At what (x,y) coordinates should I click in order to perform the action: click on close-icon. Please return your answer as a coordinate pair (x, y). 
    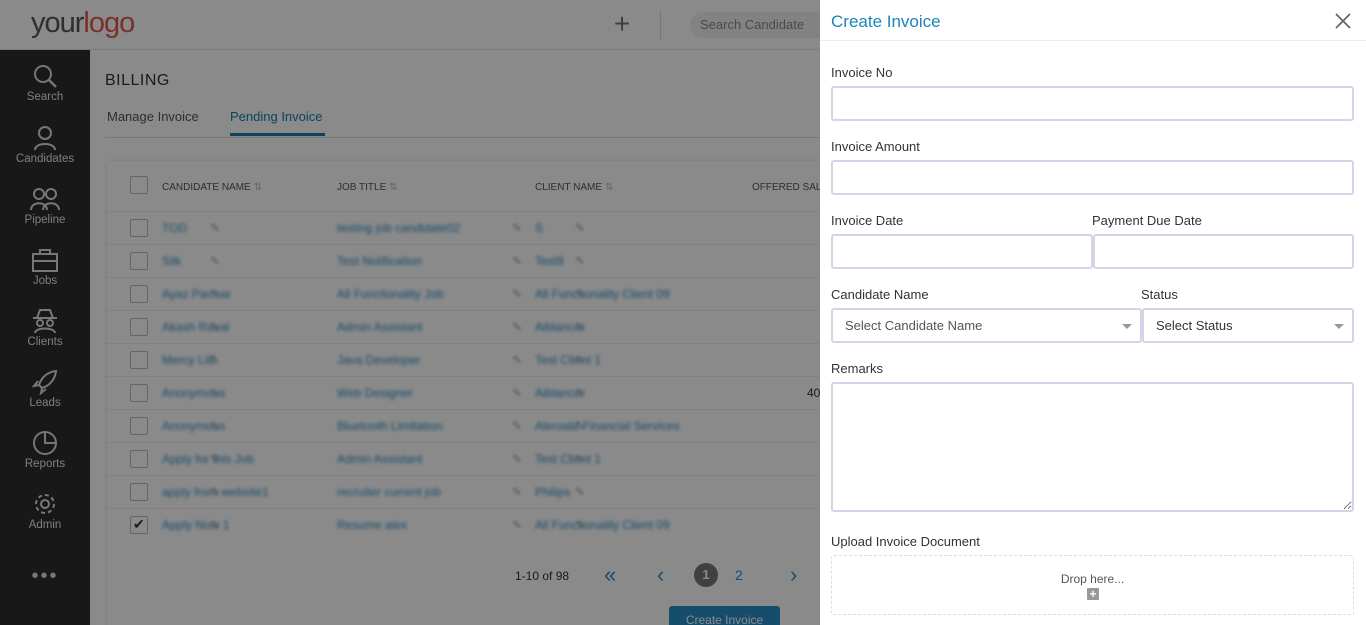
    Looking at the image, I should click on (1343, 21).